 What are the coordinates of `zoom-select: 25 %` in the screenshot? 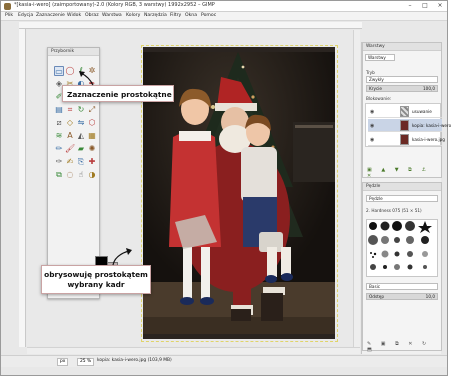 It's located at (86, 362).